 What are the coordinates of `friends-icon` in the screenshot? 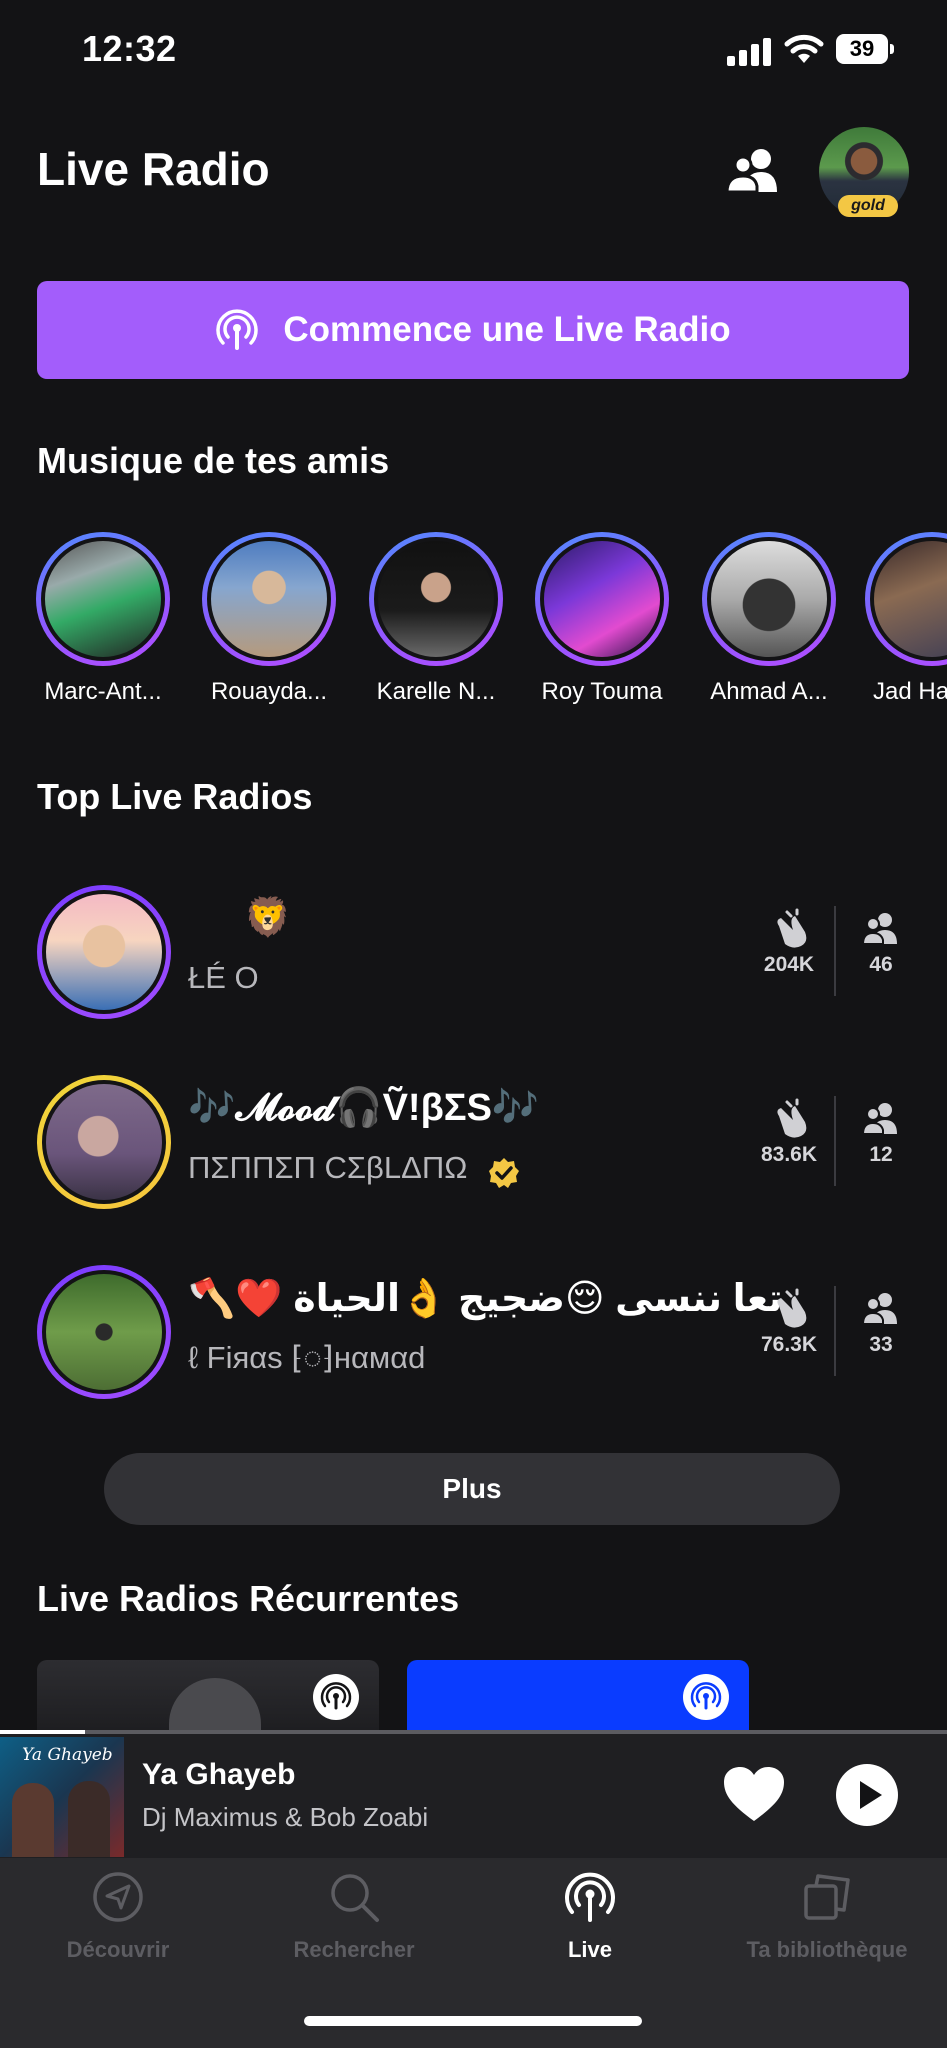 It's located at (755, 171).